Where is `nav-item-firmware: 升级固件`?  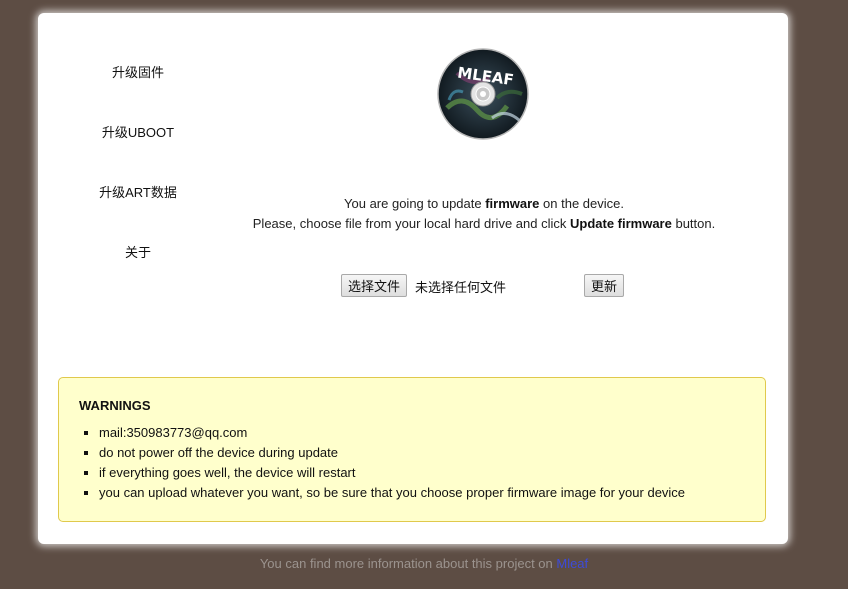
nav-item-firmware: 升级固件 is located at coordinates (138, 93).